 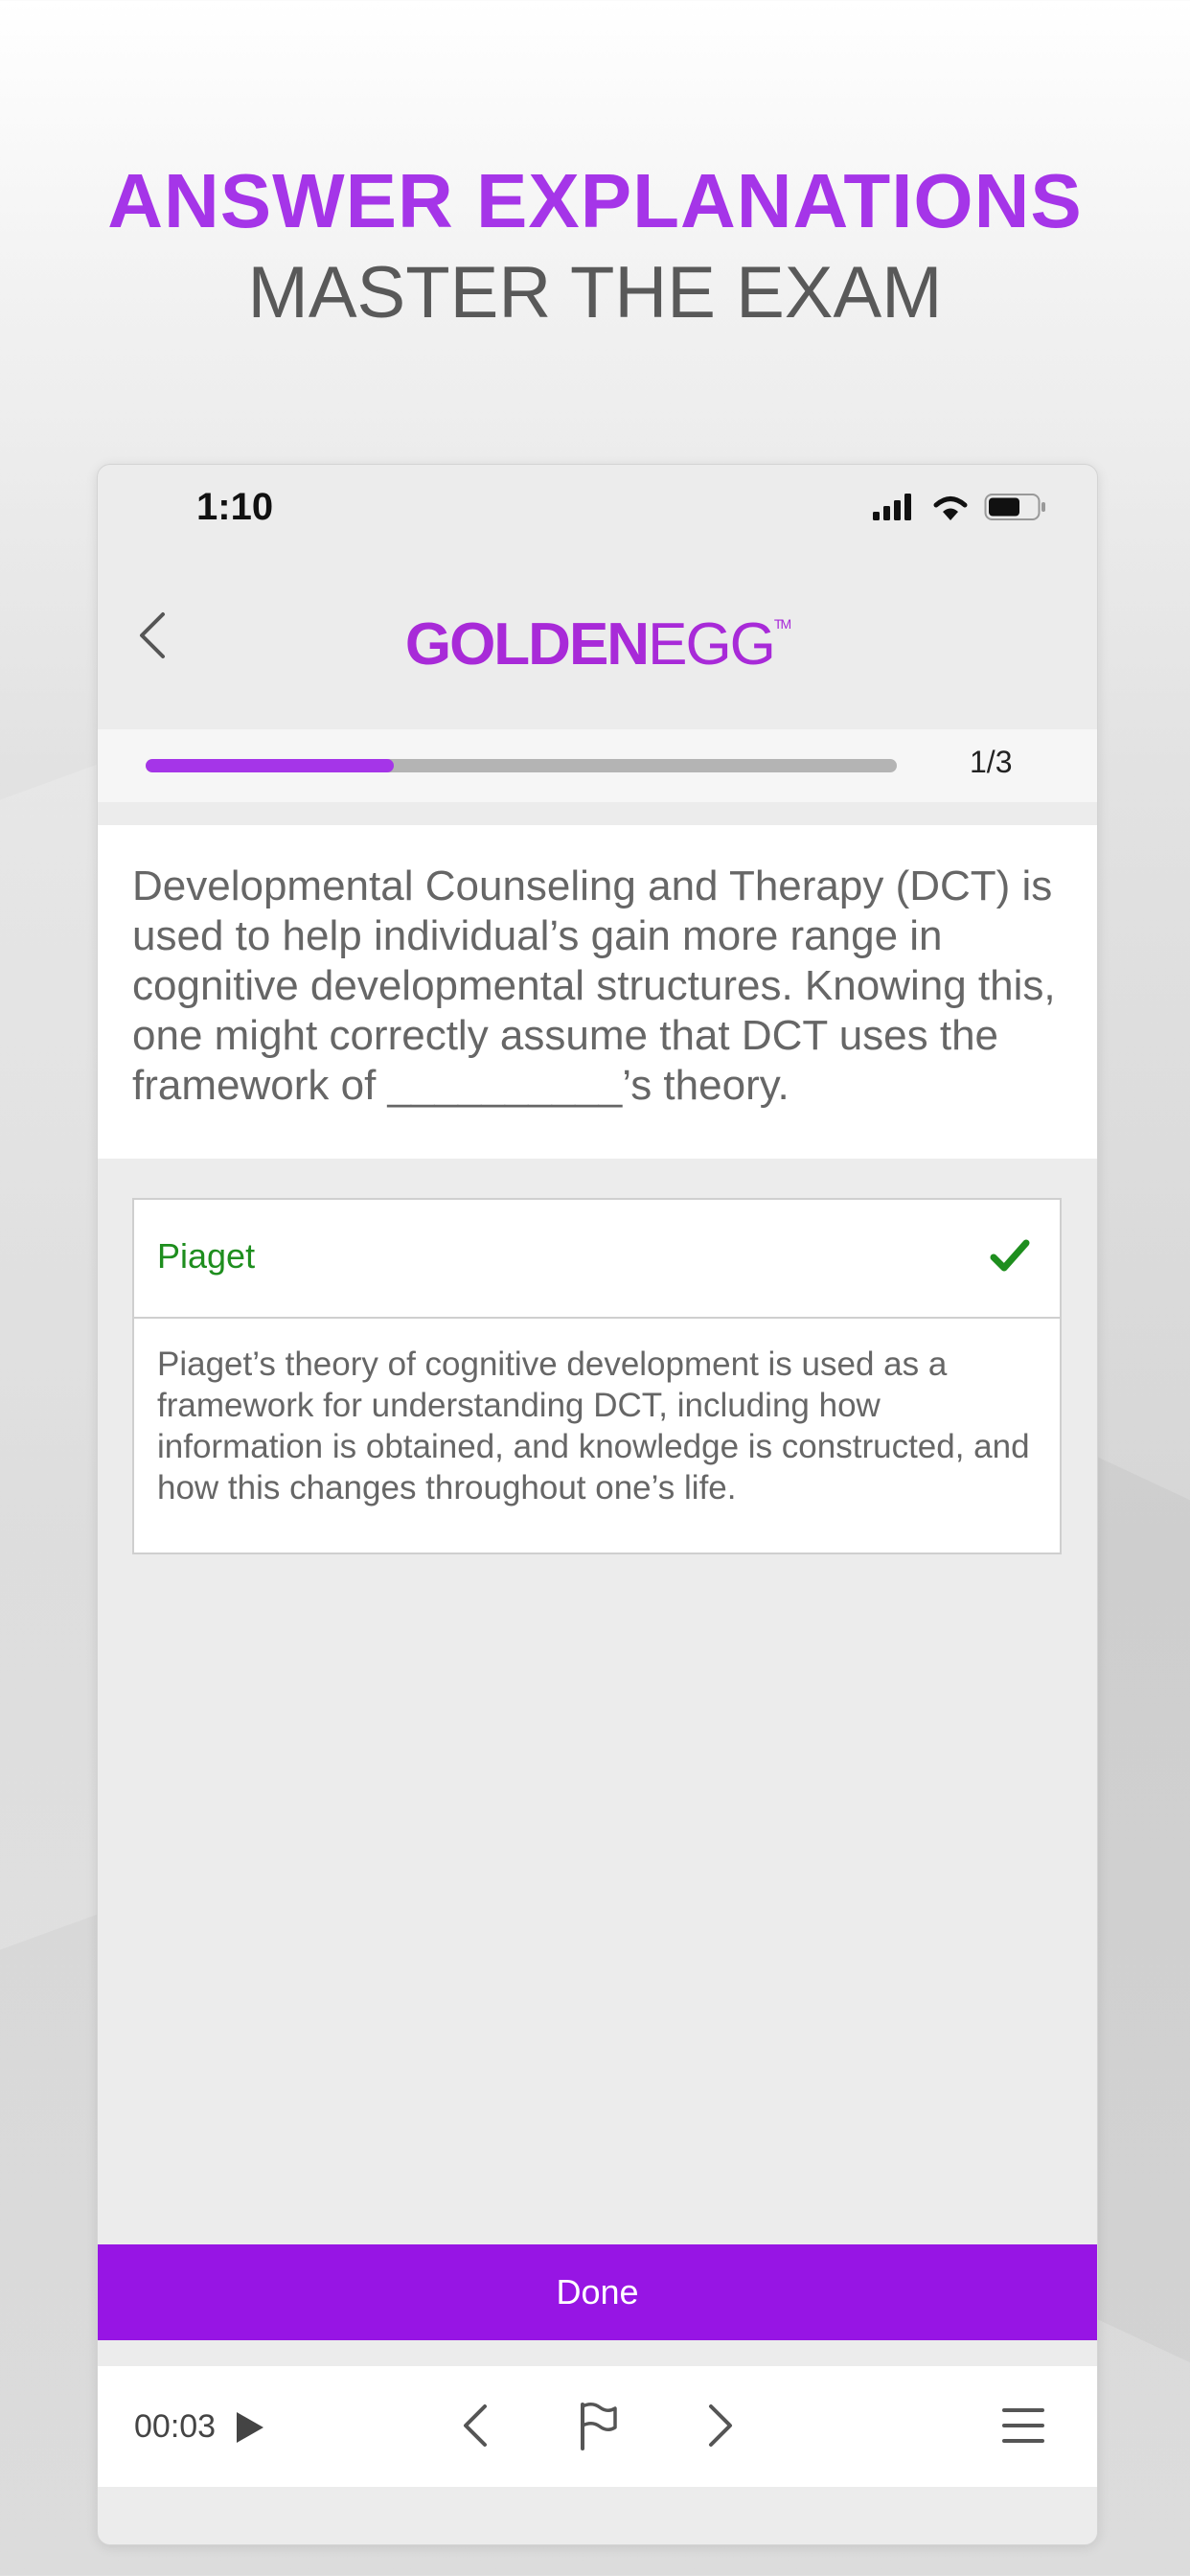 I want to click on promo-subtitle: MASTER THE EXAM, so click(x=595, y=293).